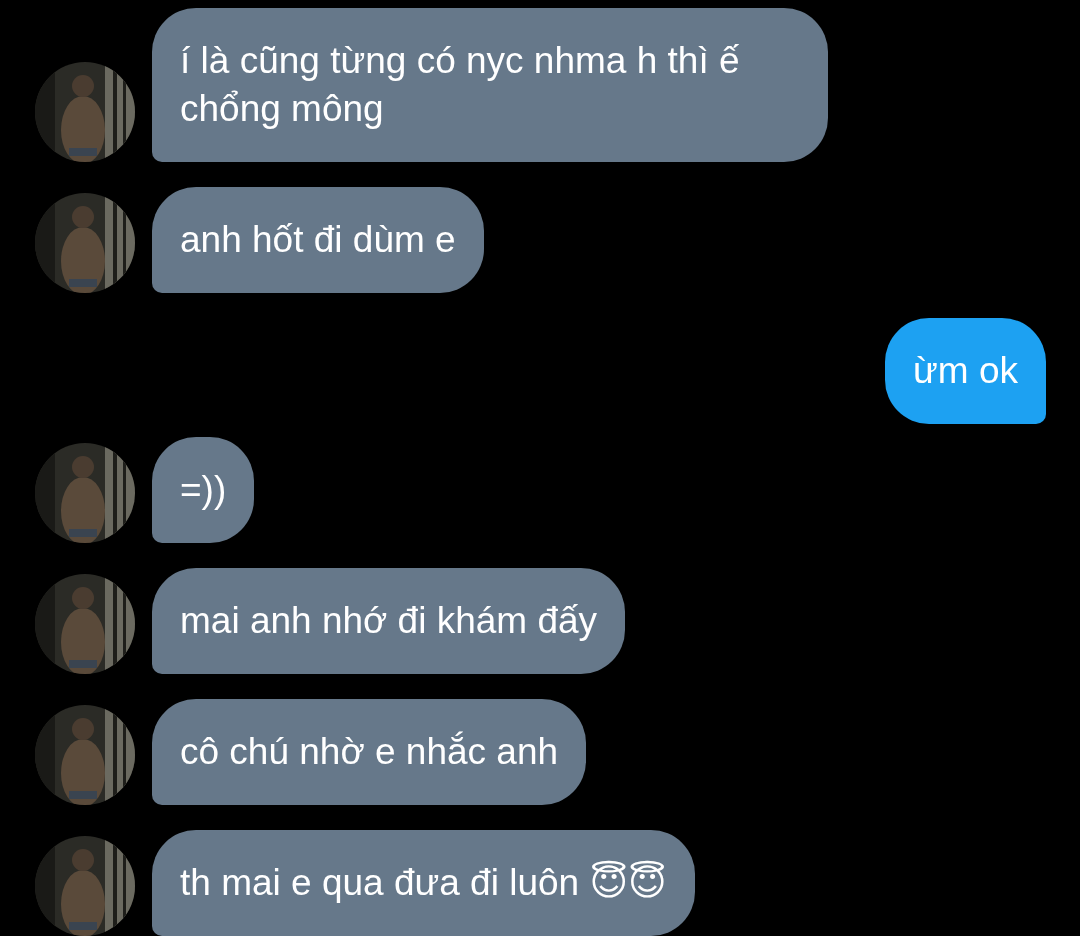 This screenshot has height=936, width=1080. I want to click on message-bubble: =)), so click(203, 490).